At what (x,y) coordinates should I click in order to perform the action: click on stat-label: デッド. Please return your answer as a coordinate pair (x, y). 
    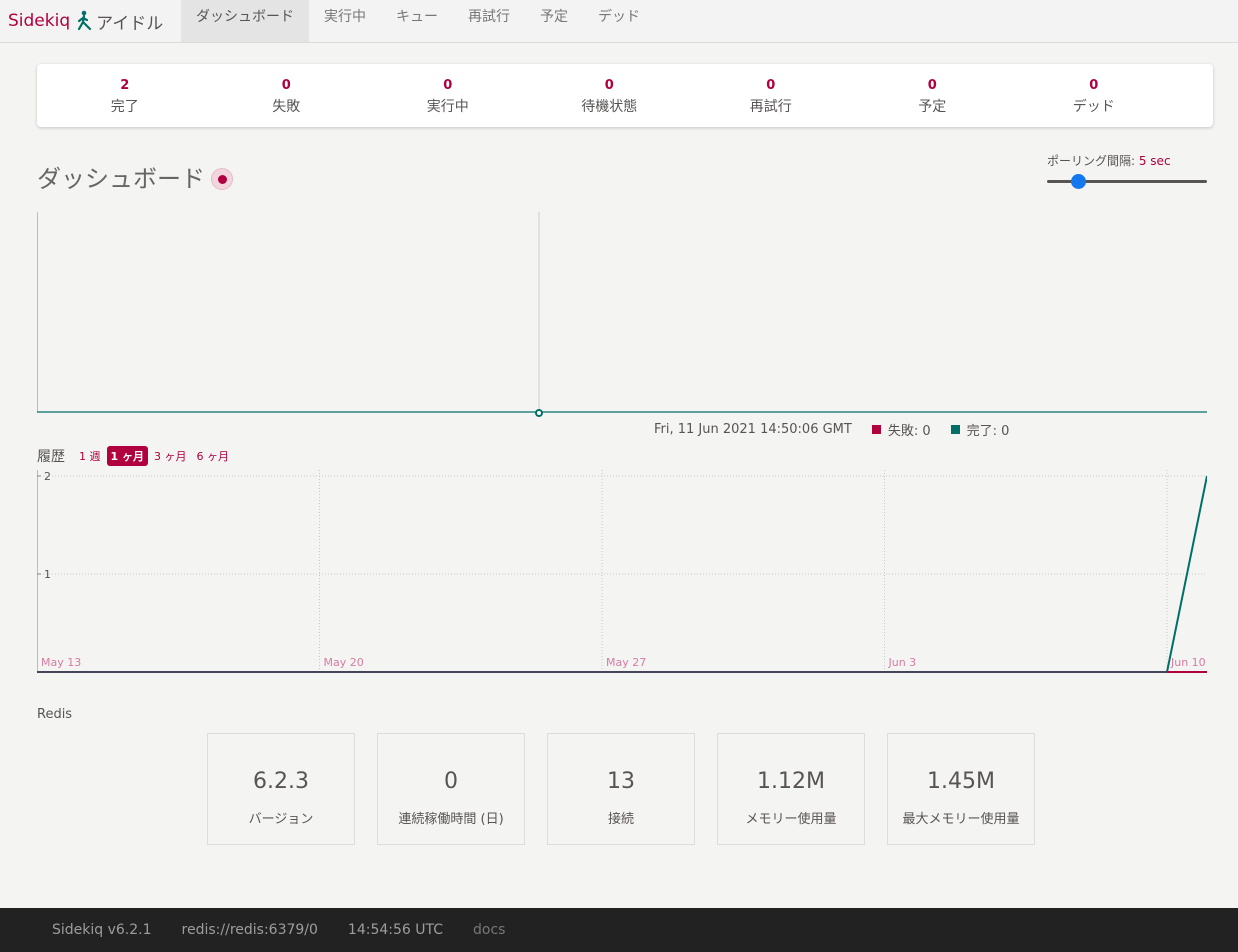
    Looking at the image, I should click on (1093, 107).